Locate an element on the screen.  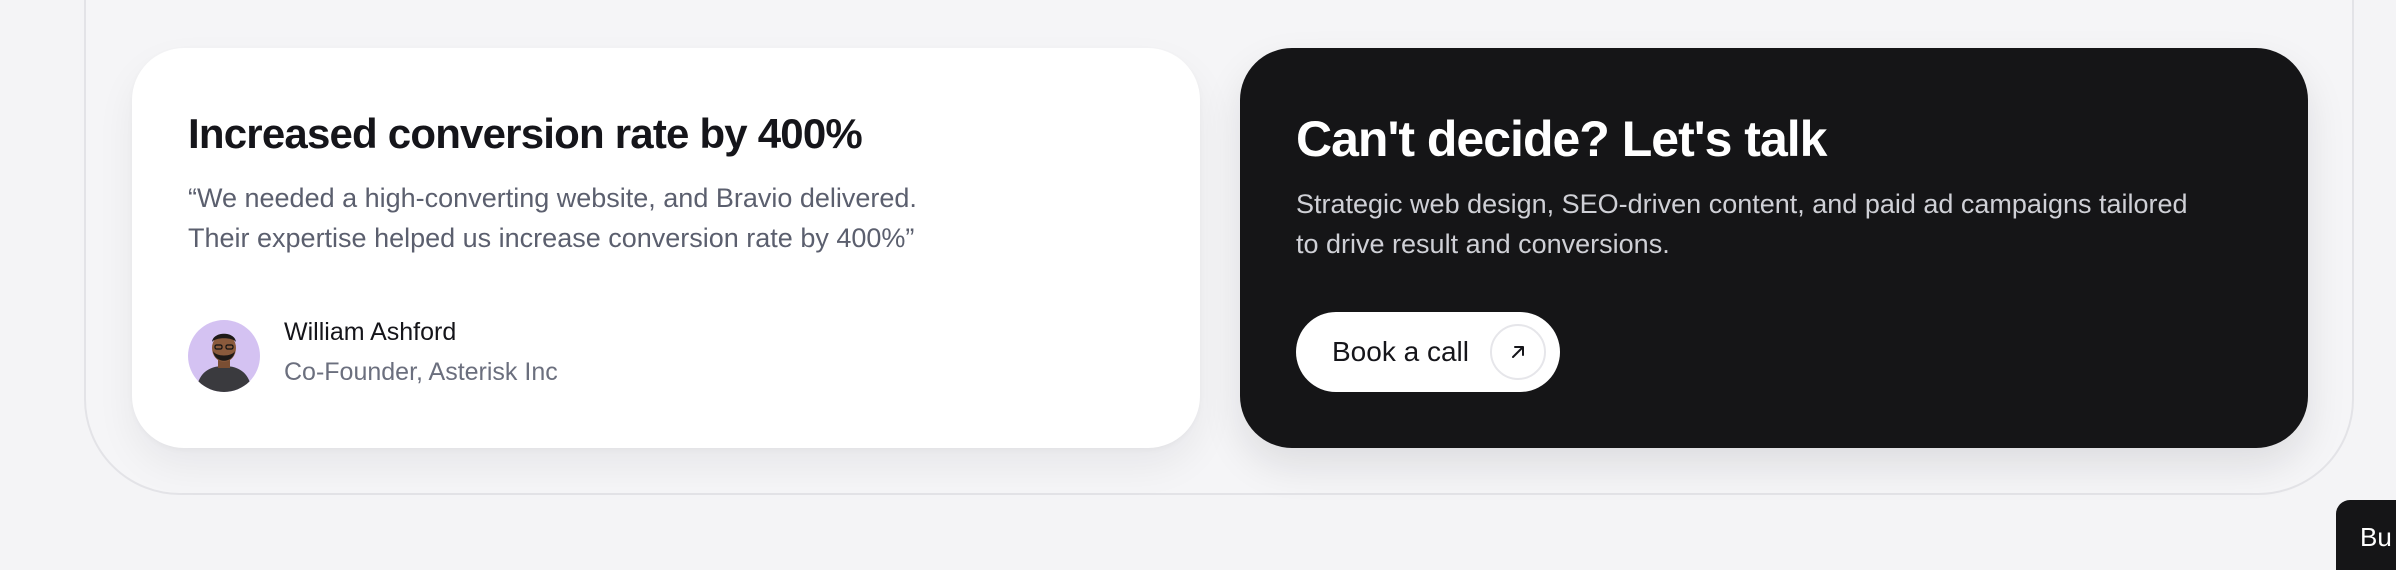
author-role: Co-Founder, Asterisk Inc is located at coordinates (421, 372).